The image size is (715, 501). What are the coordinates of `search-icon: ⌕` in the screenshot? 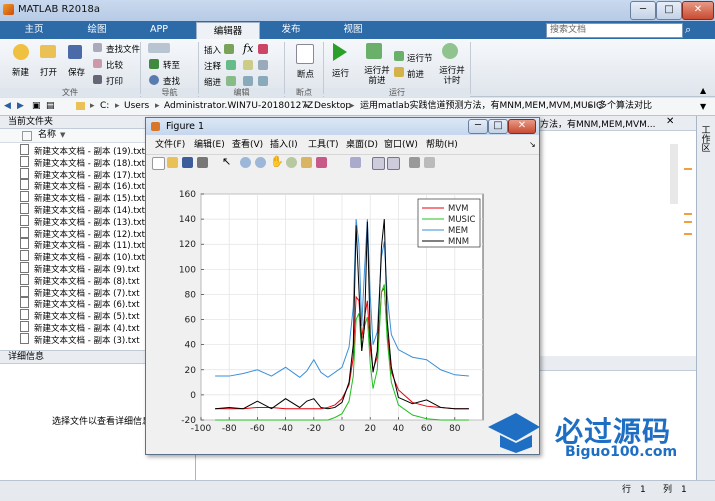 It's located at (692, 30).